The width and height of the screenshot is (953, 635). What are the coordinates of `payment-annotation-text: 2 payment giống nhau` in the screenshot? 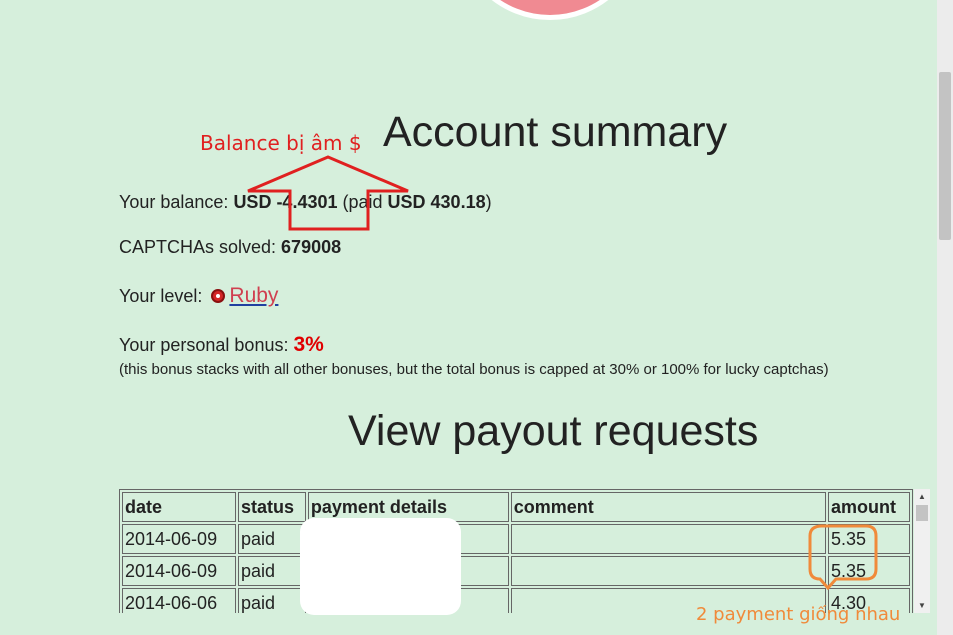 It's located at (798, 614).